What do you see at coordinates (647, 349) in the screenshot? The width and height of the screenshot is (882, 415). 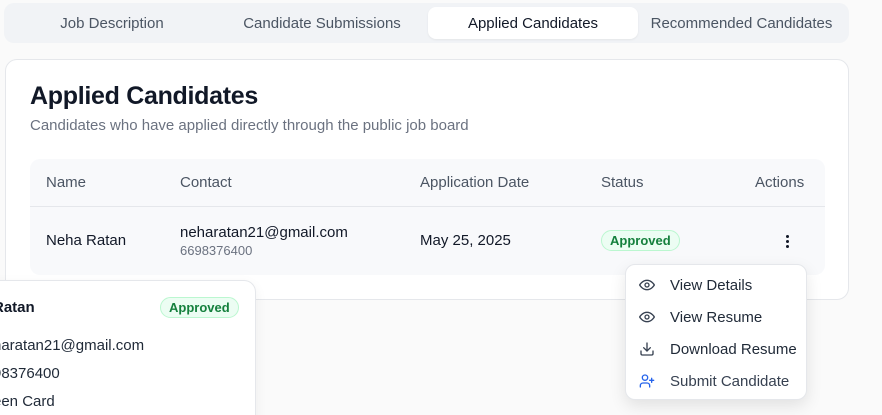 I see `download-icon` at bounding box center [647, 349].